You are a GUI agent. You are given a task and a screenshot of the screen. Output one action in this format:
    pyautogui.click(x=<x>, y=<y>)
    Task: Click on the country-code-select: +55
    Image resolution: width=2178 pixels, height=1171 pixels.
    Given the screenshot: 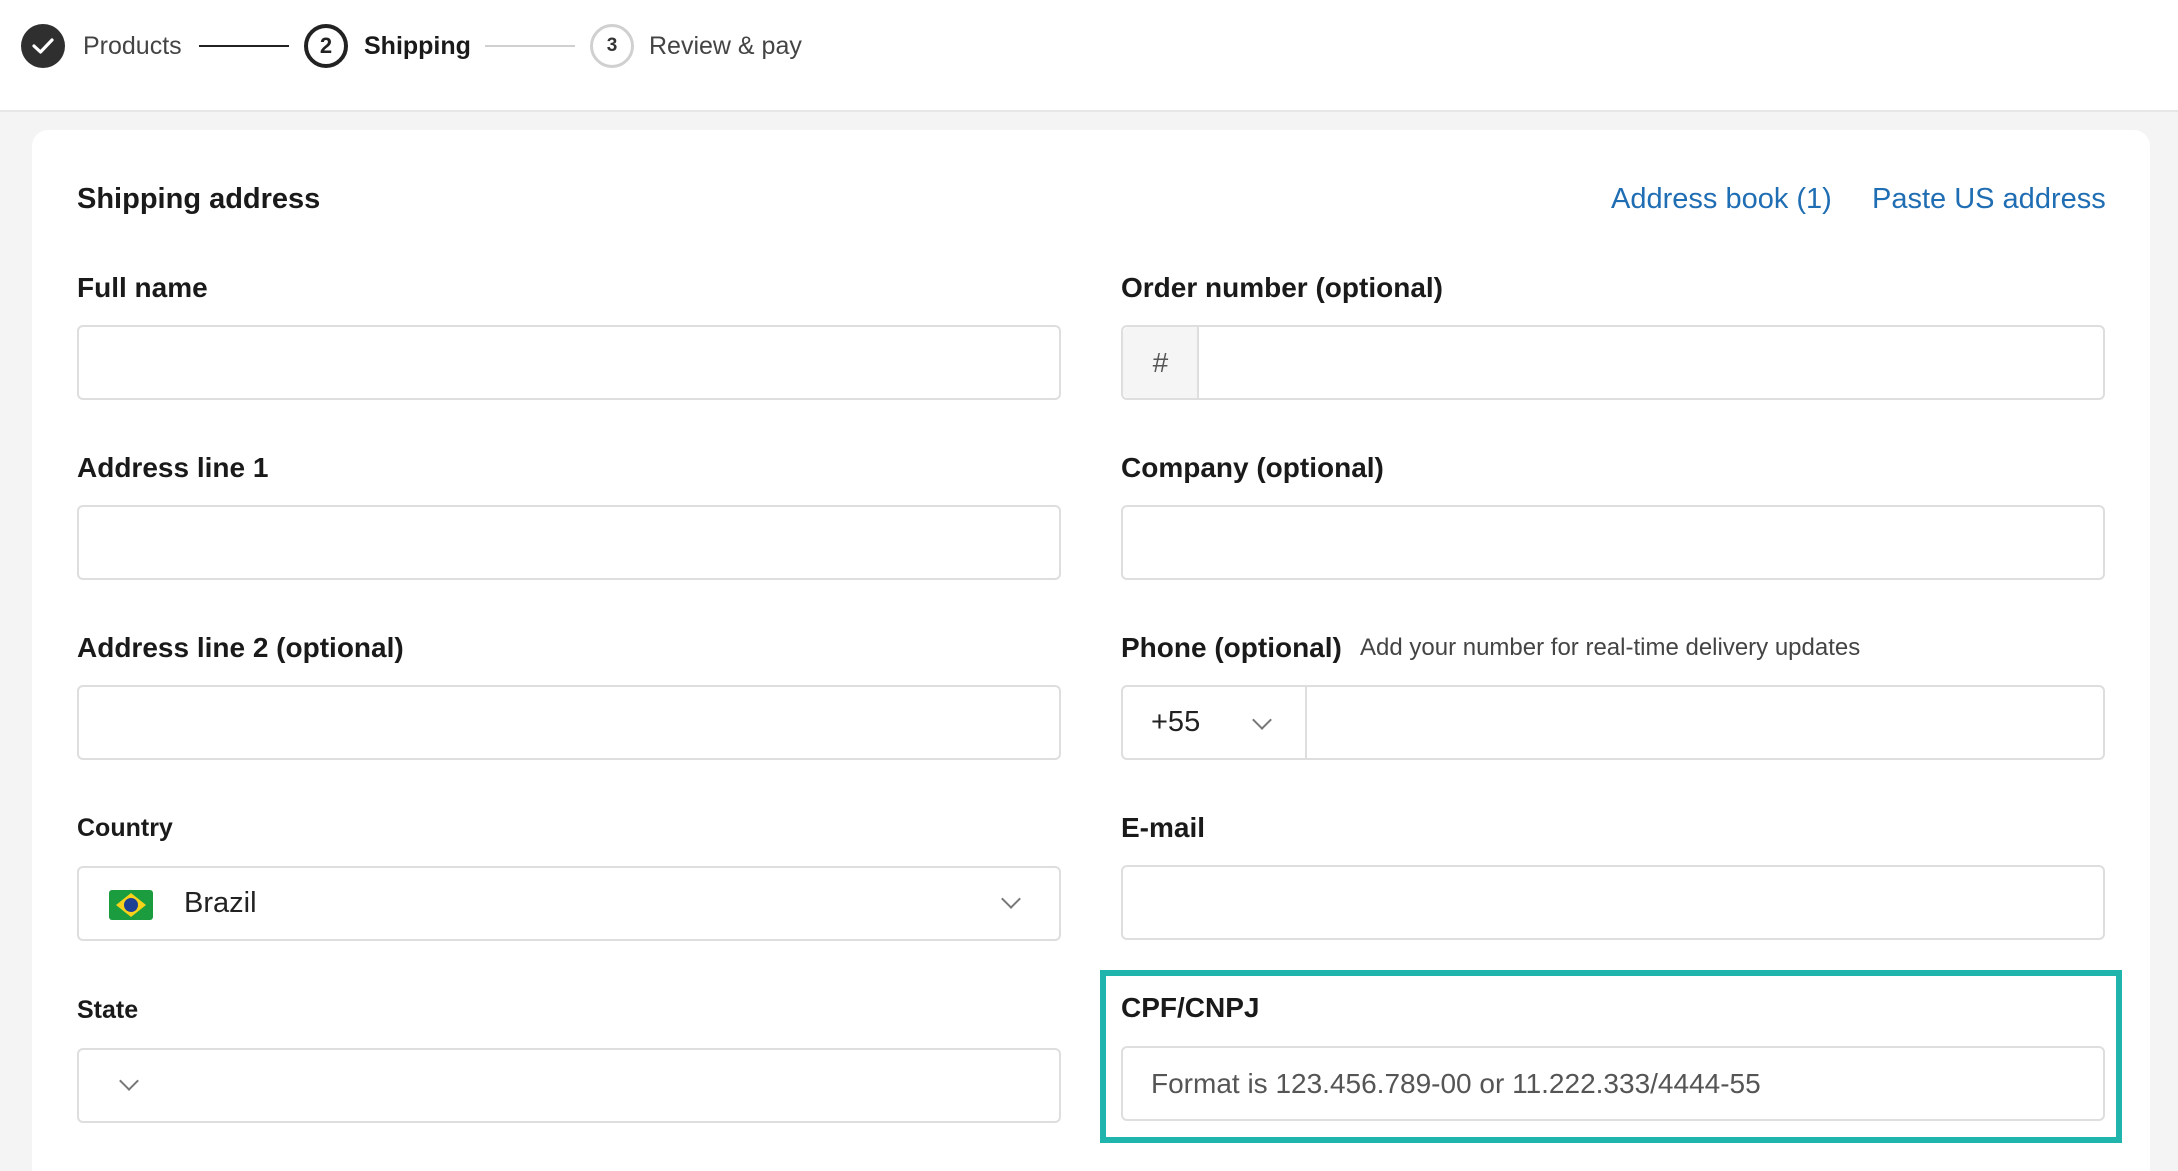 What is the action you would take?
    pyautogui.click(x=1215, y=722)
    